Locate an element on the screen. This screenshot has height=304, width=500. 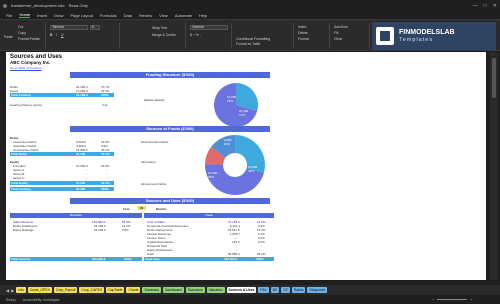
wrap-text-button: Wrap Text is located at coordinates (159, 28).